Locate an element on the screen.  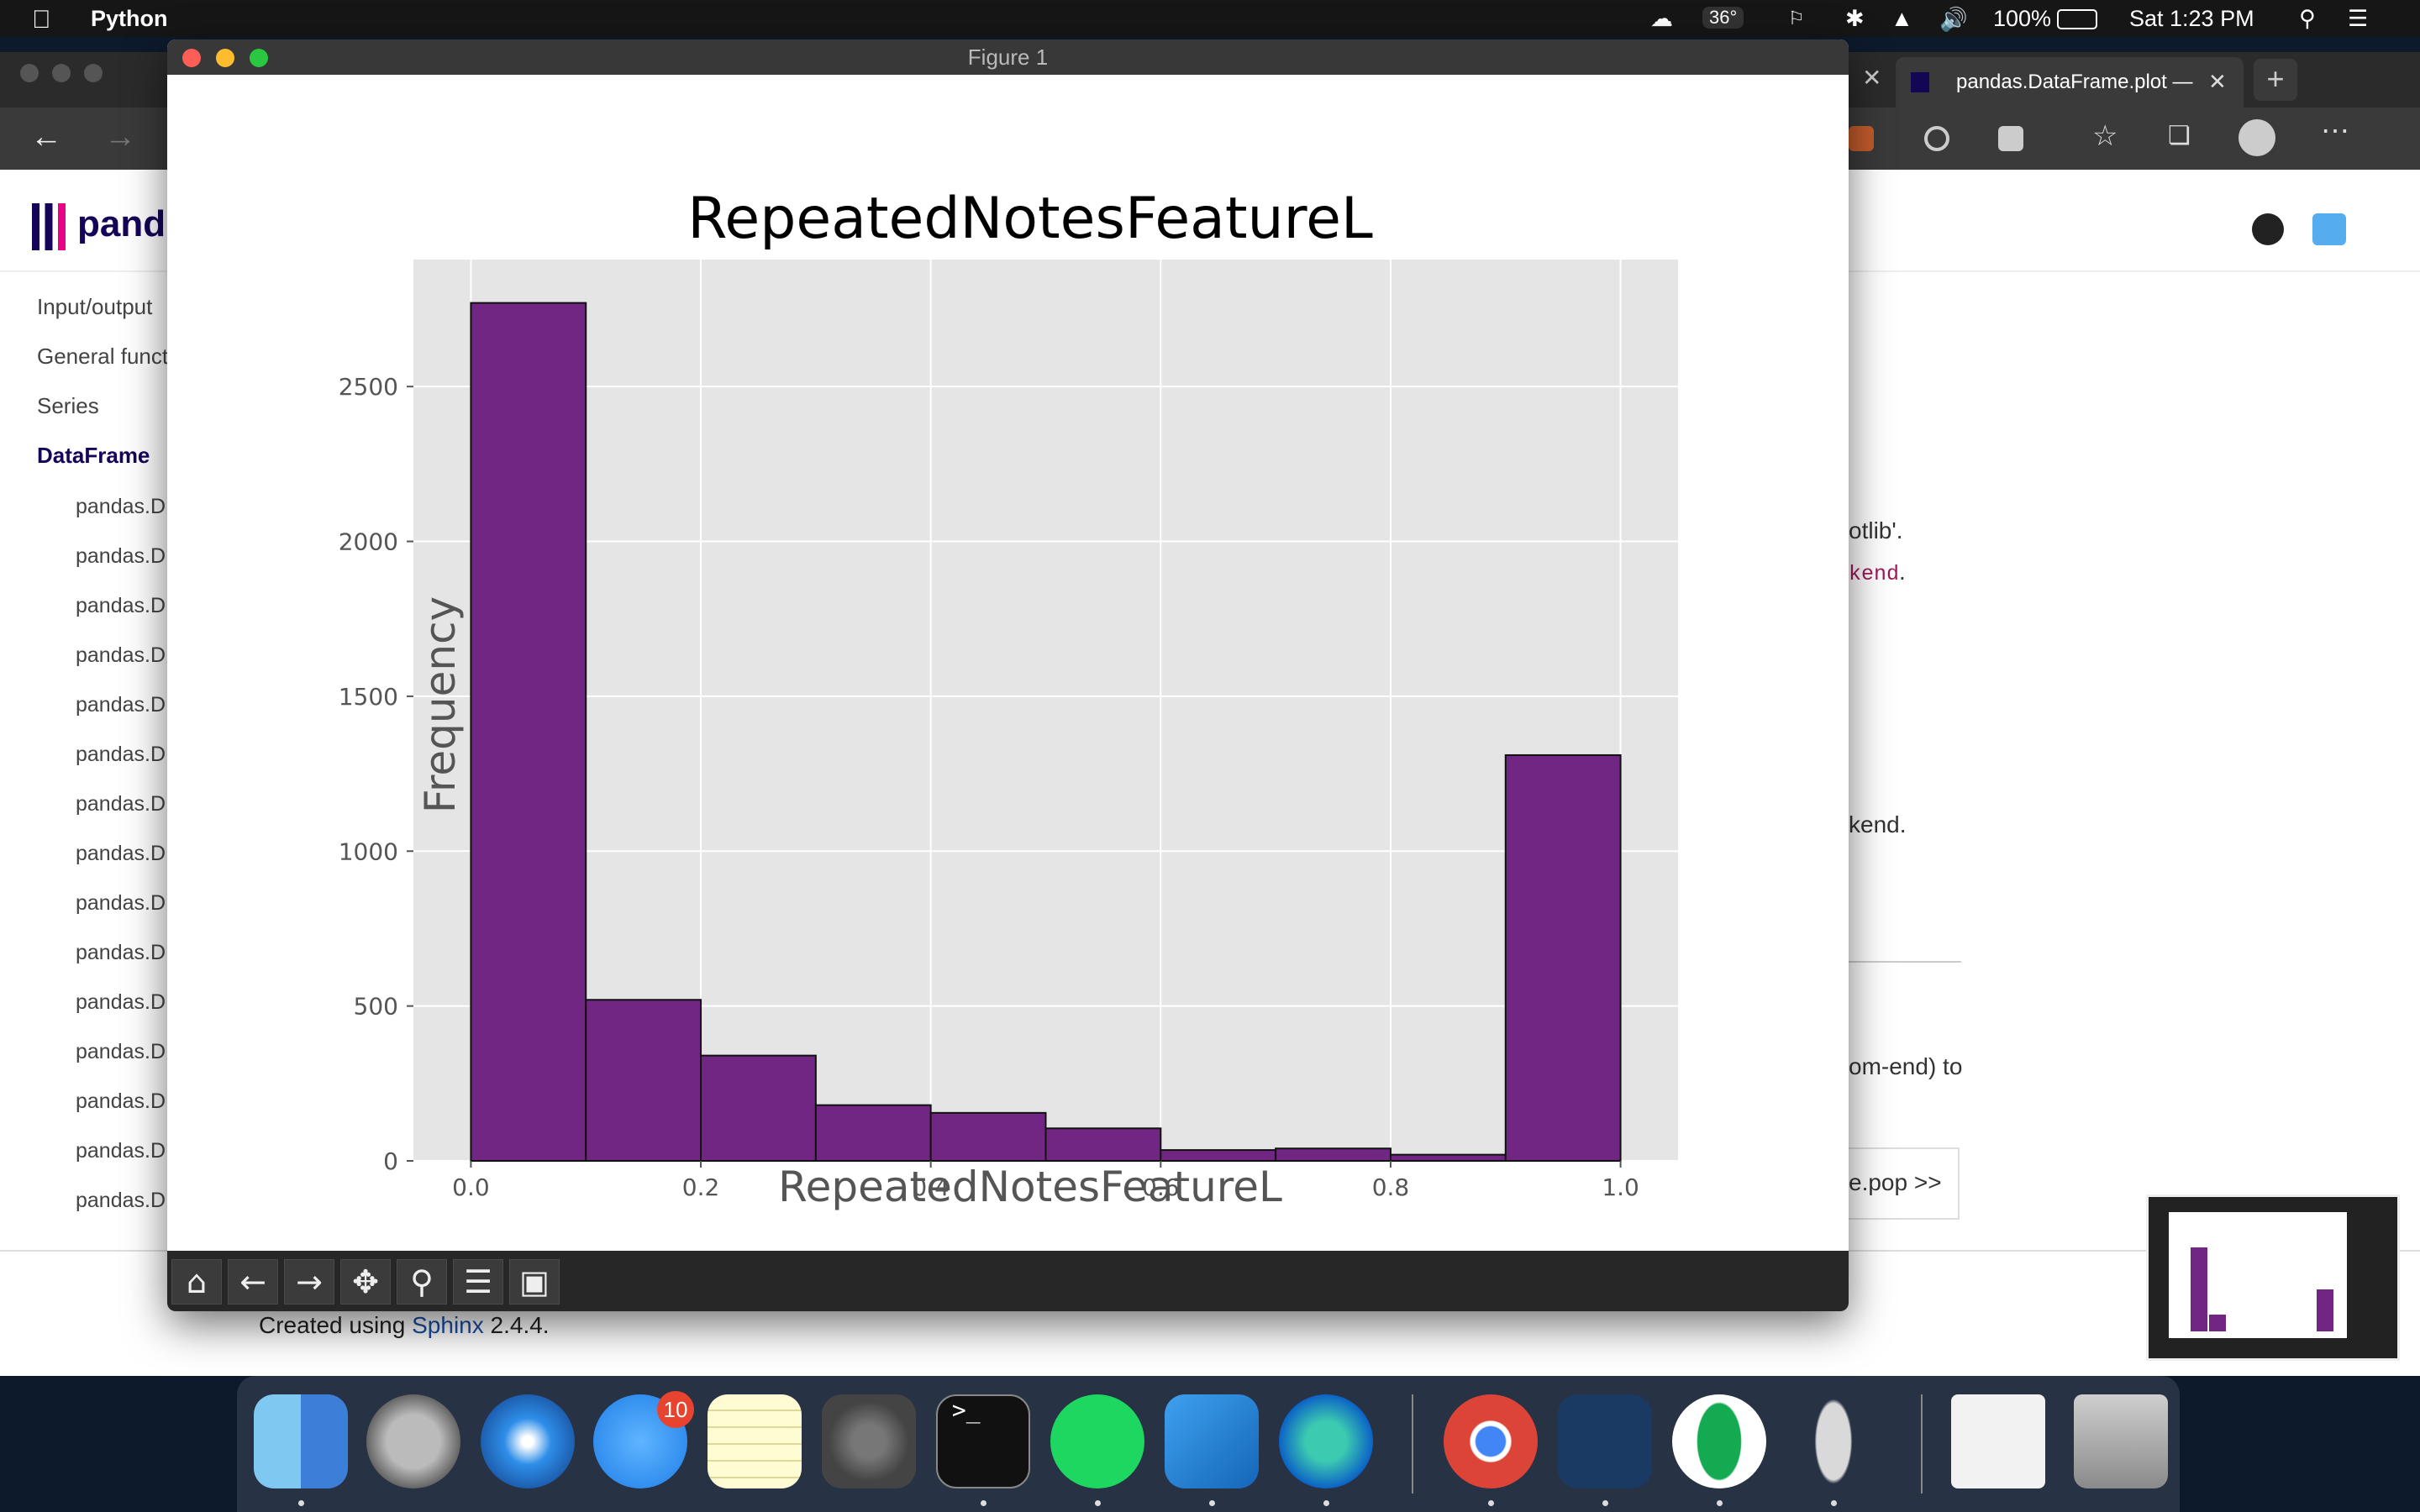
close-window-icon is located at coordinates (191, 58).